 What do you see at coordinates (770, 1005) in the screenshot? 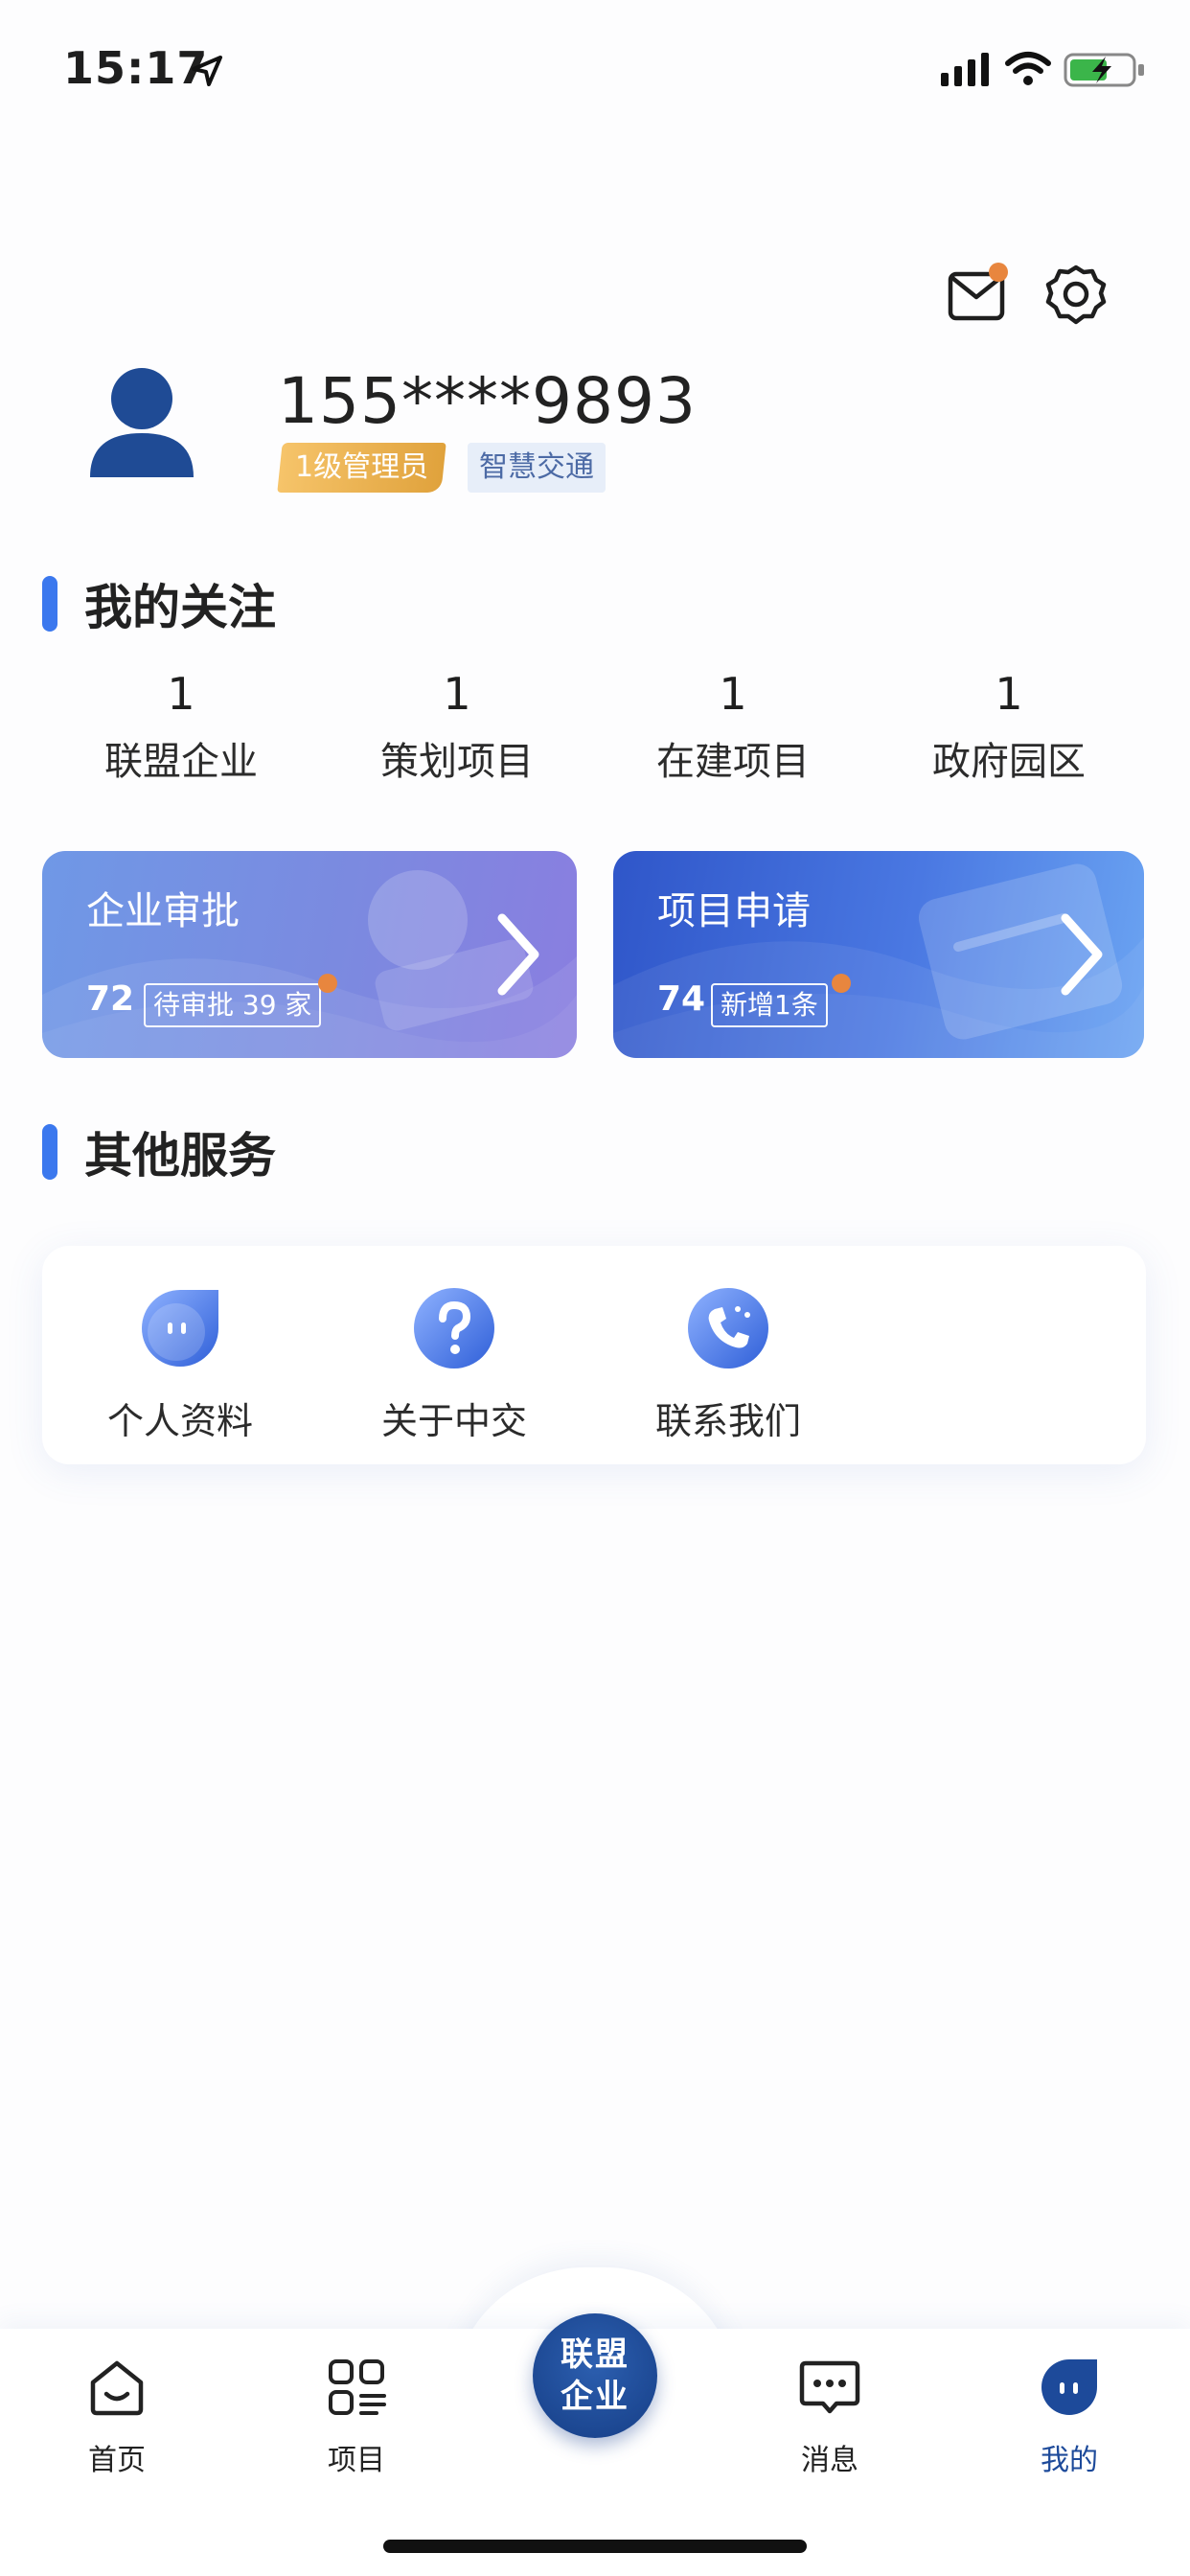
I see `new-added-tag: 新增1条` at bounding box center [770, 1005].